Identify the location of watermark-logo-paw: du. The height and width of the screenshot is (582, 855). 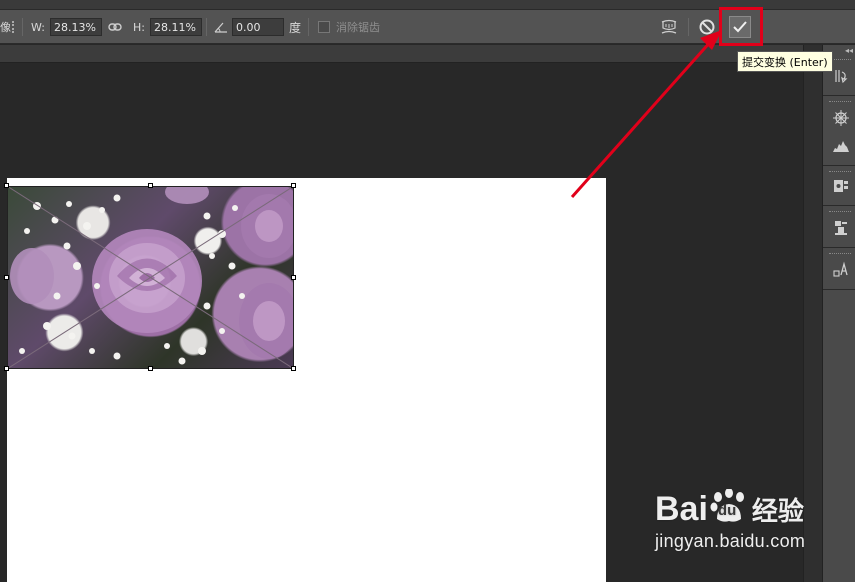
(727, 510).